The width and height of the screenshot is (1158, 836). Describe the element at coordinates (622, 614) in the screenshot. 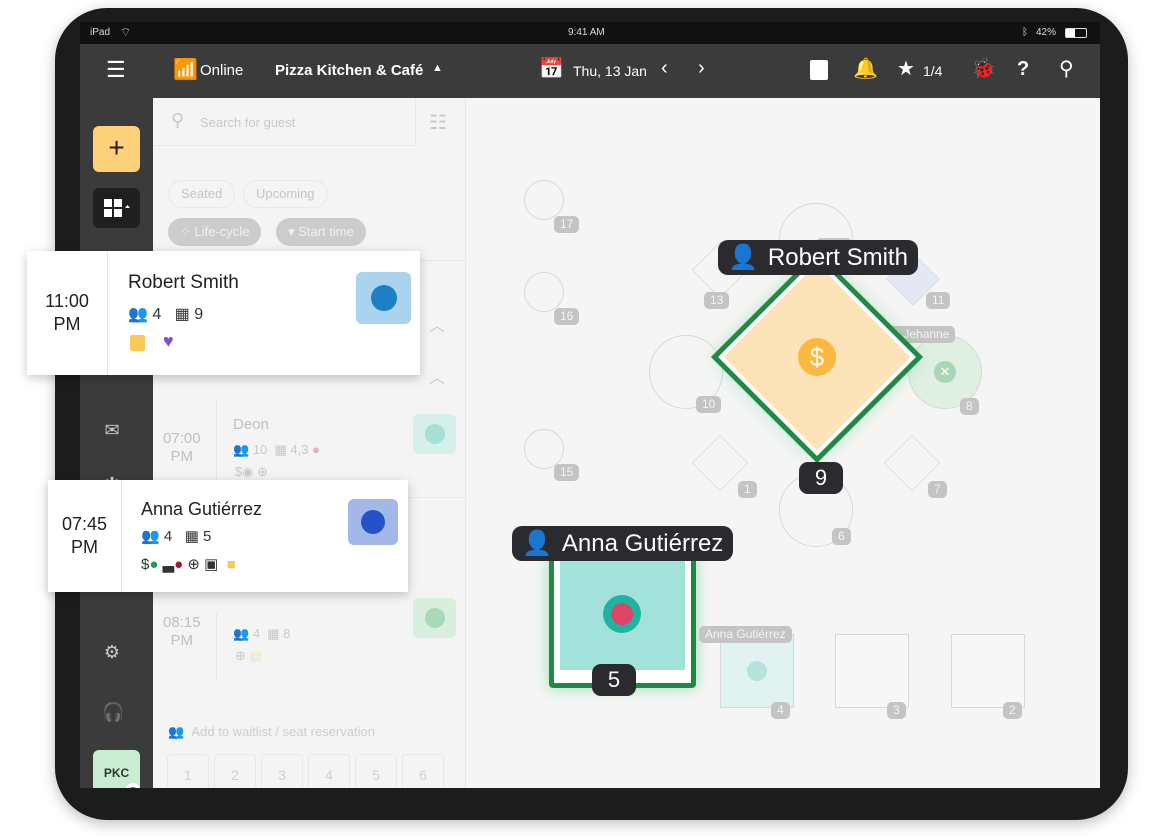

I see `linked-tables-icon` at that location.